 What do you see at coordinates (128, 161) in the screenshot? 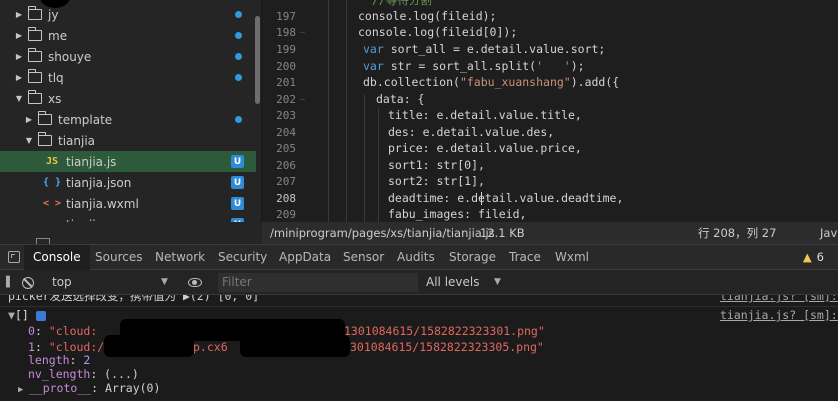
I see `tree-item-tianjia-js: JS tianjia.js U` at bounding box center [128, 161].